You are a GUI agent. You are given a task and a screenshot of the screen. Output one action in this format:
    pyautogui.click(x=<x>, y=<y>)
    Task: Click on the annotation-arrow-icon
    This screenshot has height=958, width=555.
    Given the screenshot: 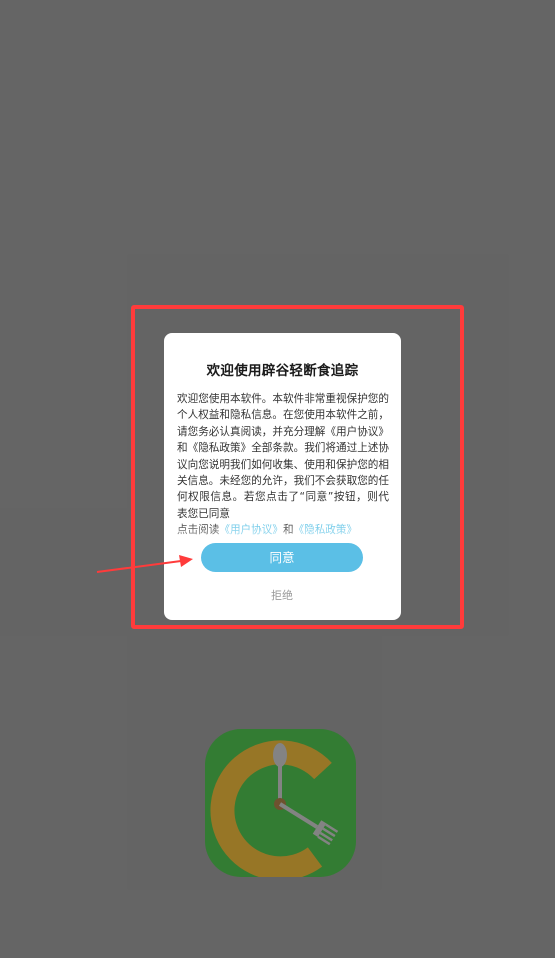 What is the action you would take?
    pyautogui.click(x=144, y=564)
    